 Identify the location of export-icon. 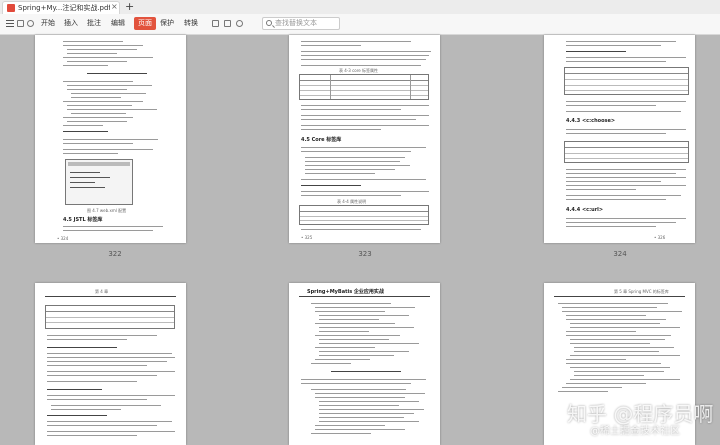
(227, 23).